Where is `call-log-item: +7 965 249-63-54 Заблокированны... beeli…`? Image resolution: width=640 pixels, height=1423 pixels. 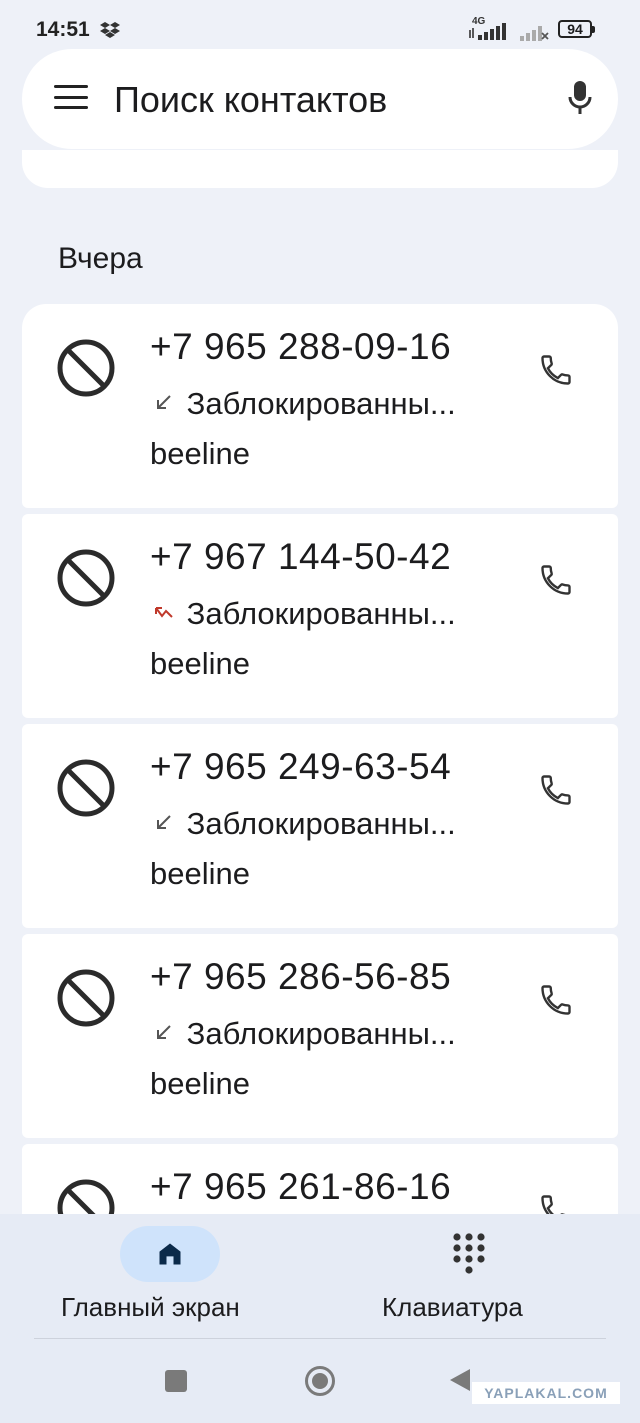 call-log-item: +7 965 249-63-54 Заблокированны... beeli… is located at coordinates (320, 826).